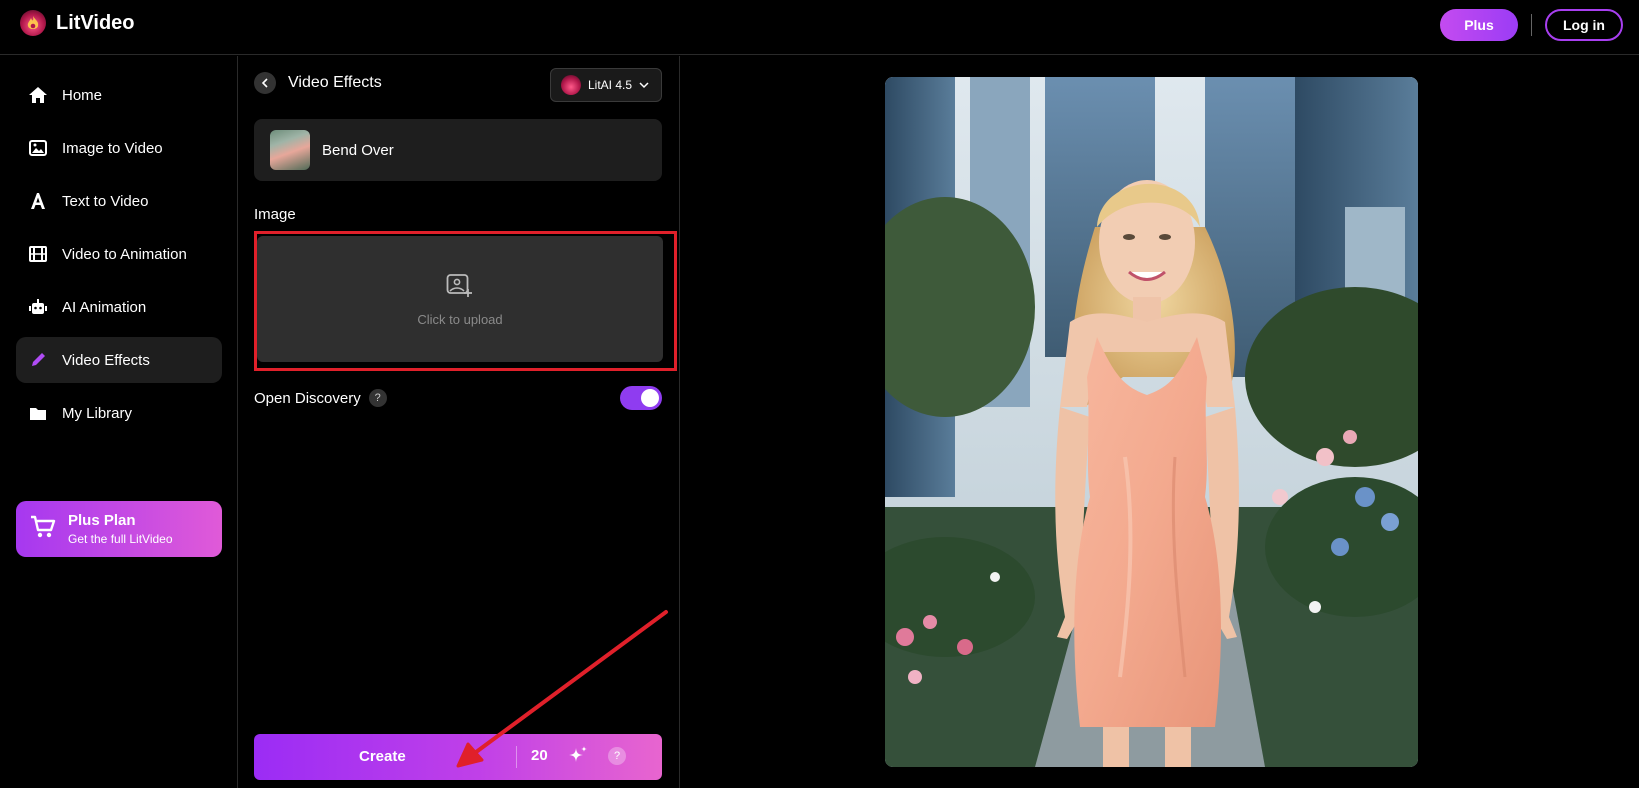 This screenshot has height=788, width=1639. I want to click on promo-text: Plus Plan Get the full LitVideo, so click(120, 529).